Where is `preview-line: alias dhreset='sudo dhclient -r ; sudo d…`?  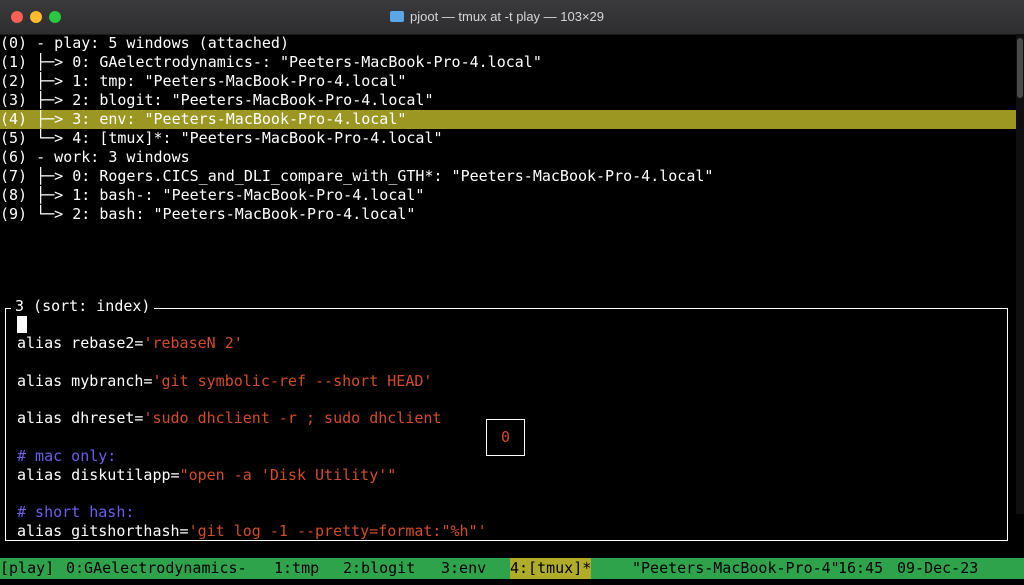
preview-line: alias dhreset='sudo dhclient -r ; sudo d… is located at coordinates (229, 418).